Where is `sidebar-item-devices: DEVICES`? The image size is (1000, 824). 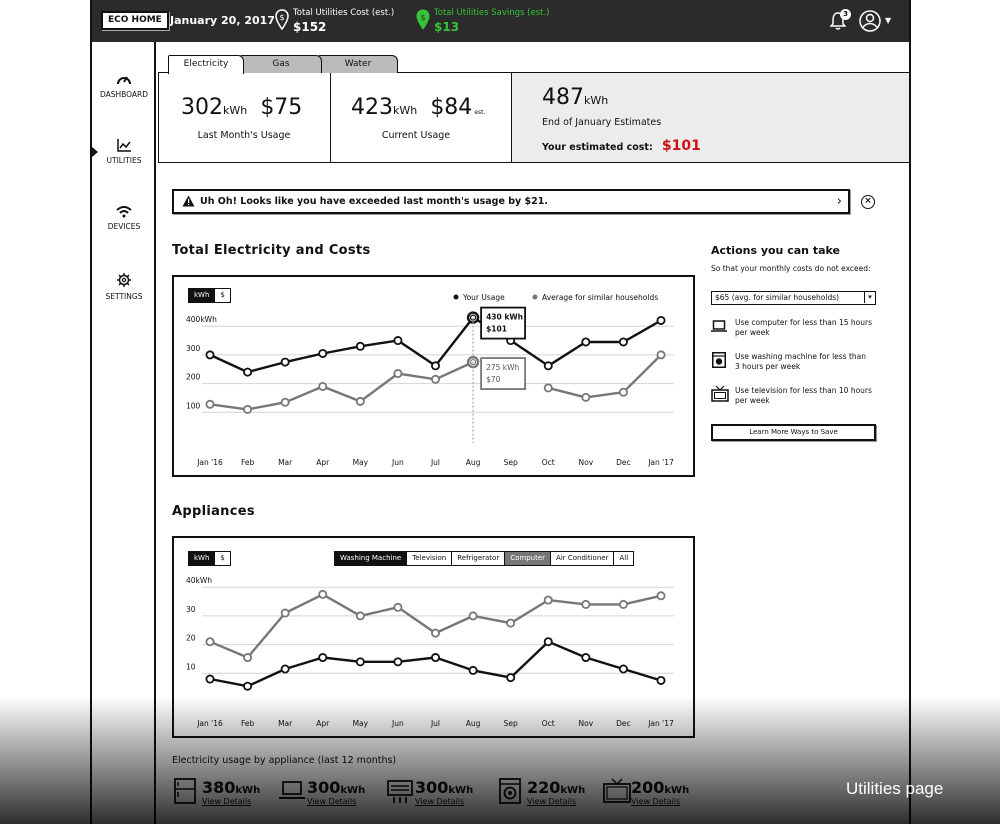 sidebar-item-devices: DEVICES is located at coordinates (124, 218).